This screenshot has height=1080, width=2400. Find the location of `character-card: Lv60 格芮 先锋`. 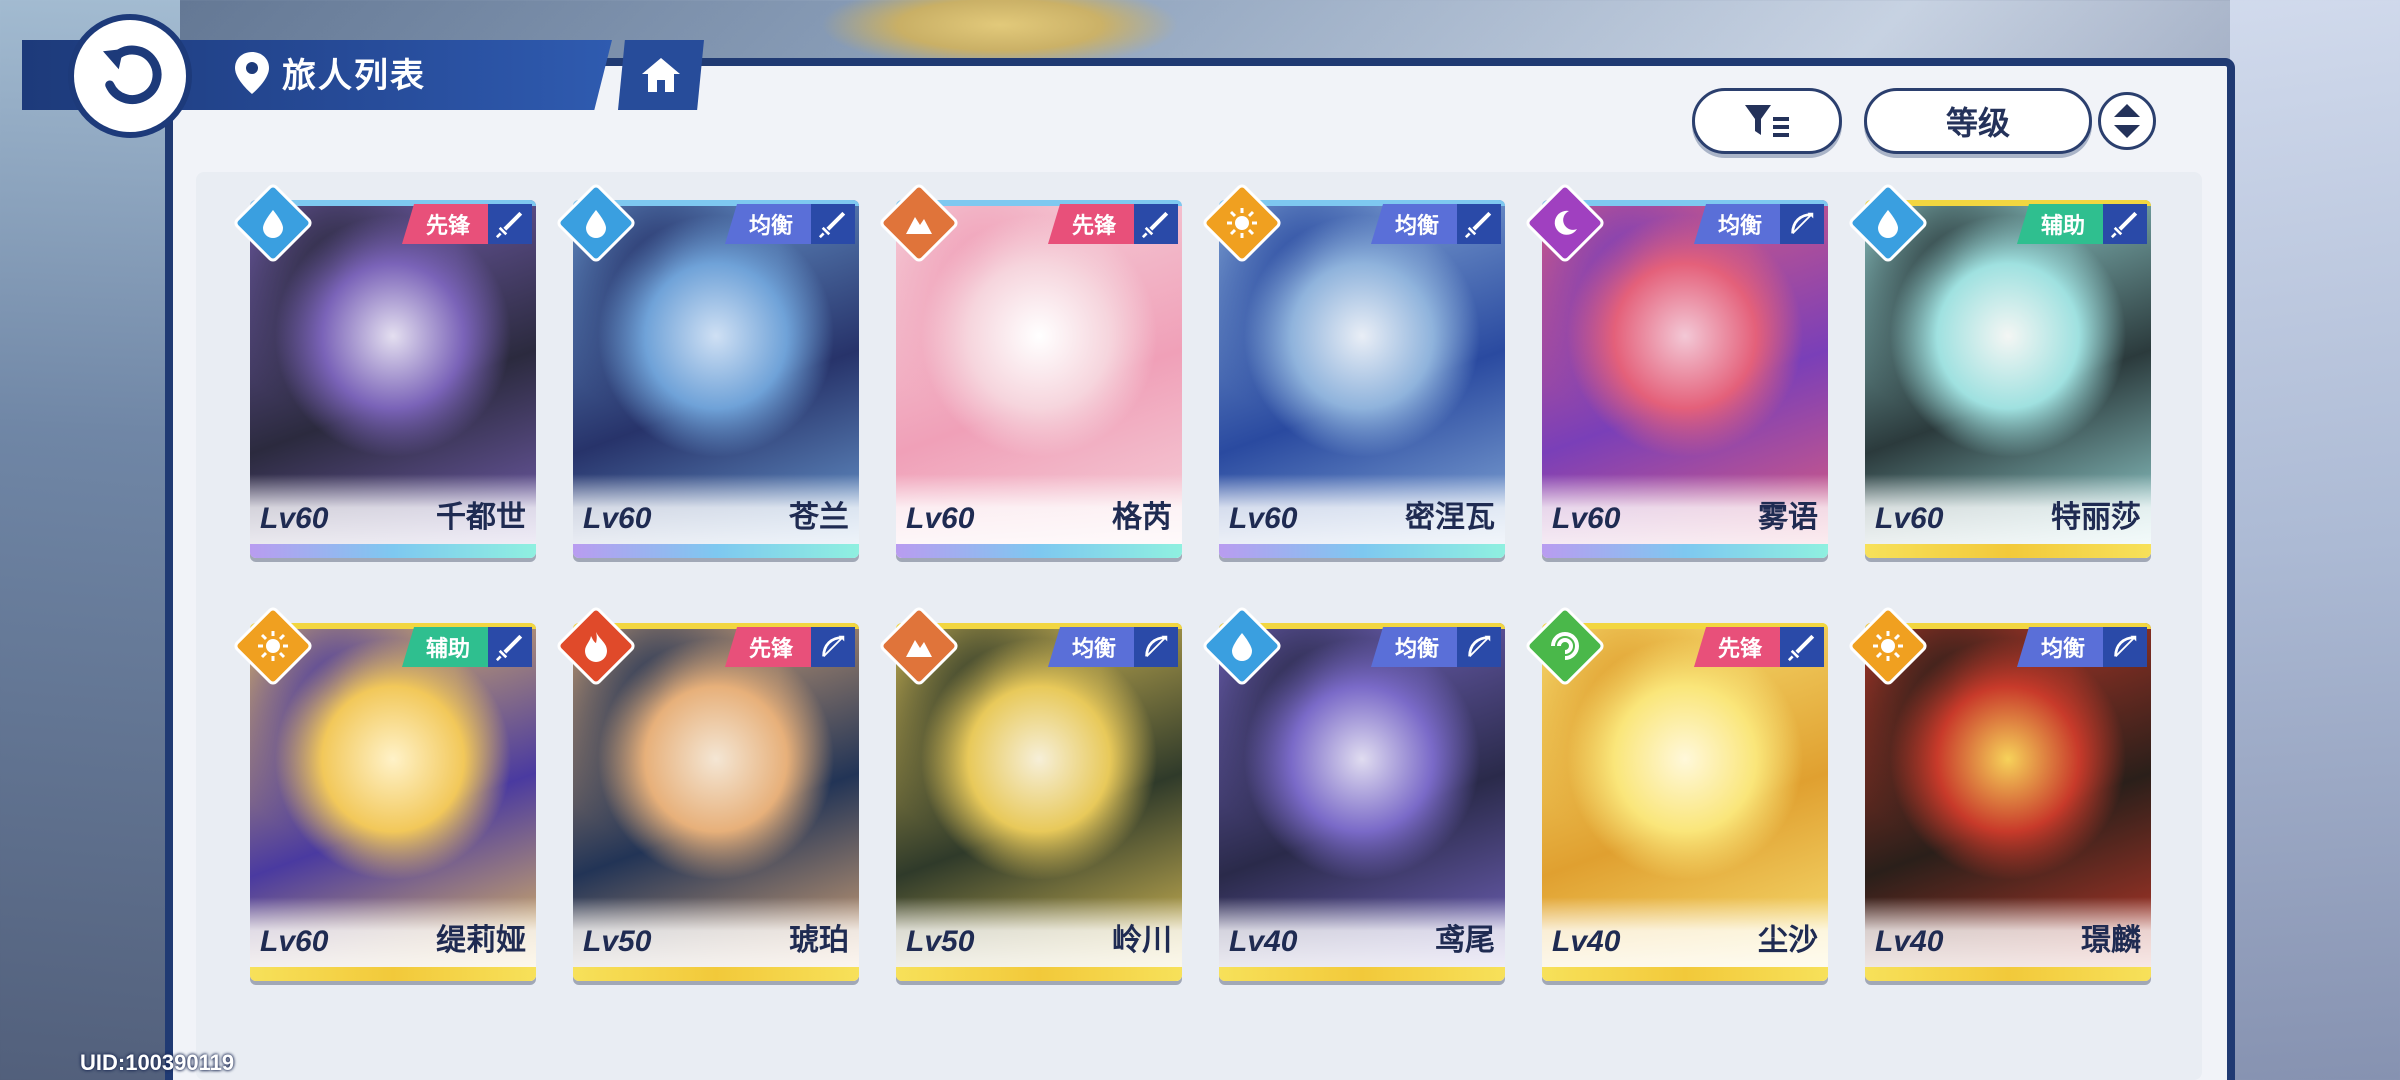

character-card: Lv60 格芮 先锋 is located at coordinates (1039, 379).